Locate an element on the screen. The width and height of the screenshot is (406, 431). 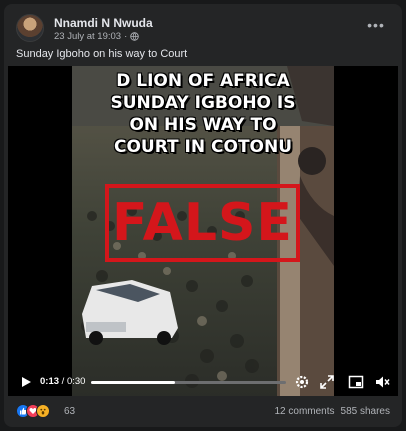
false-stamp-text: FALSE is located at coordinates (202, 223).